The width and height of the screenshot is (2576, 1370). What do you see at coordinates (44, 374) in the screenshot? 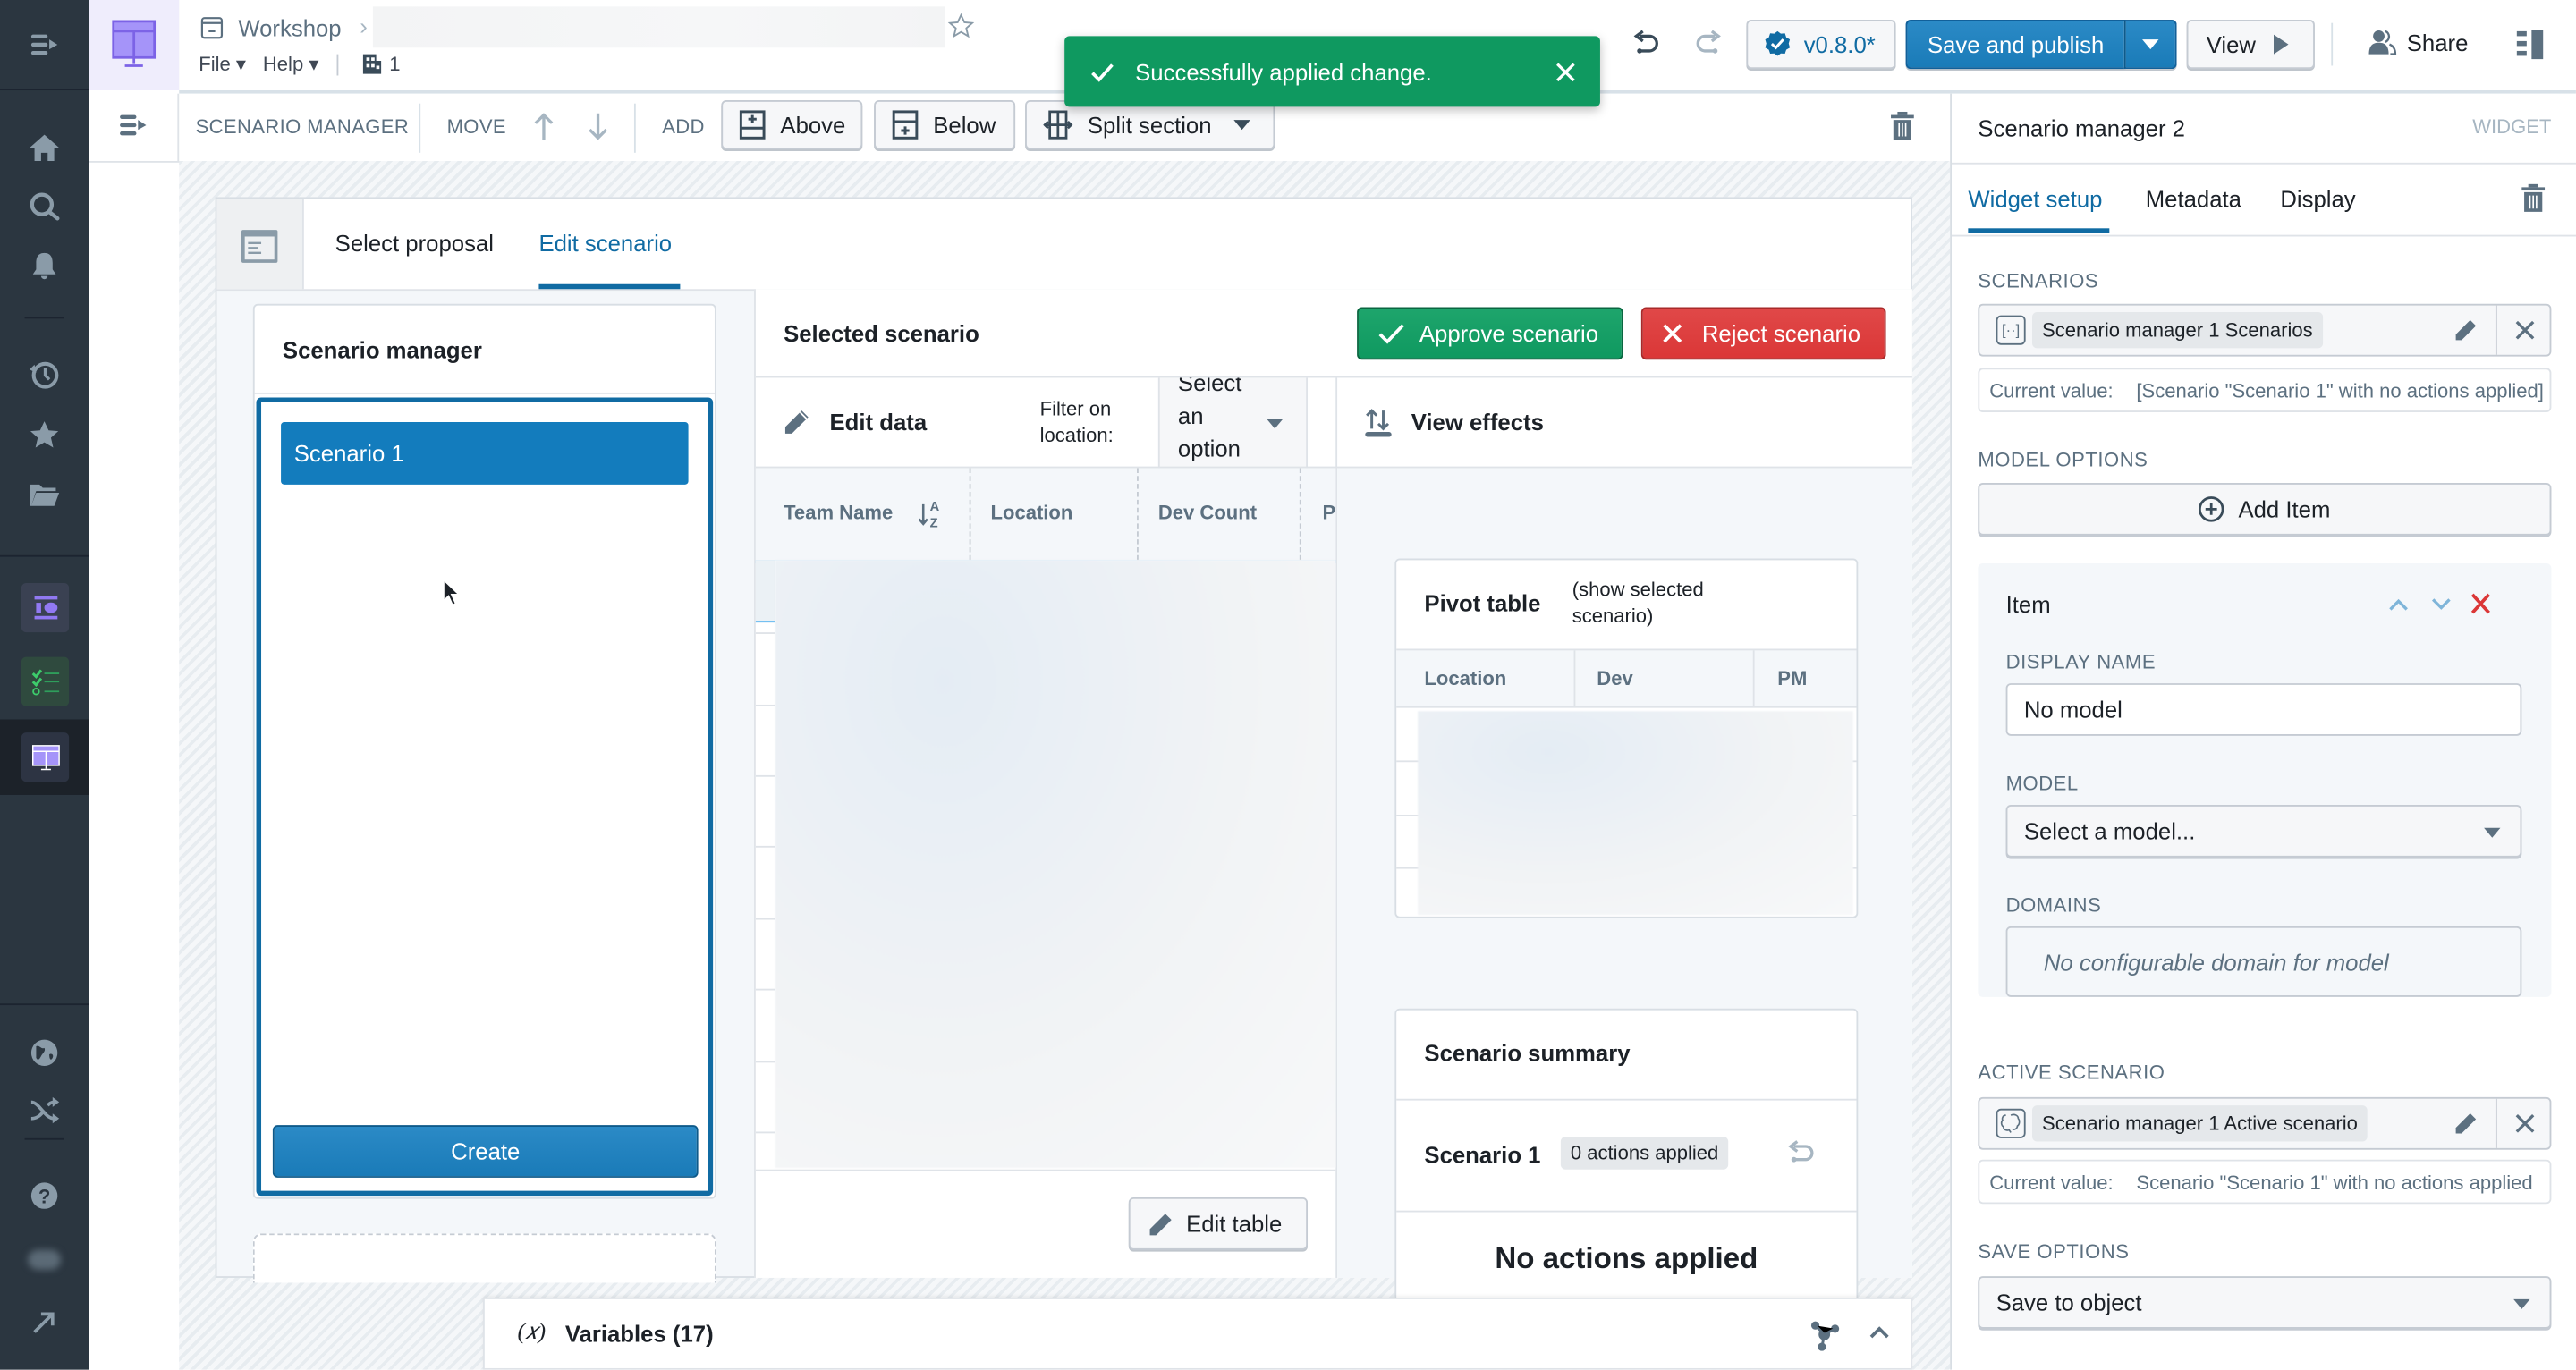
I see `recent-history-icon` at bounding box center [44, 374].